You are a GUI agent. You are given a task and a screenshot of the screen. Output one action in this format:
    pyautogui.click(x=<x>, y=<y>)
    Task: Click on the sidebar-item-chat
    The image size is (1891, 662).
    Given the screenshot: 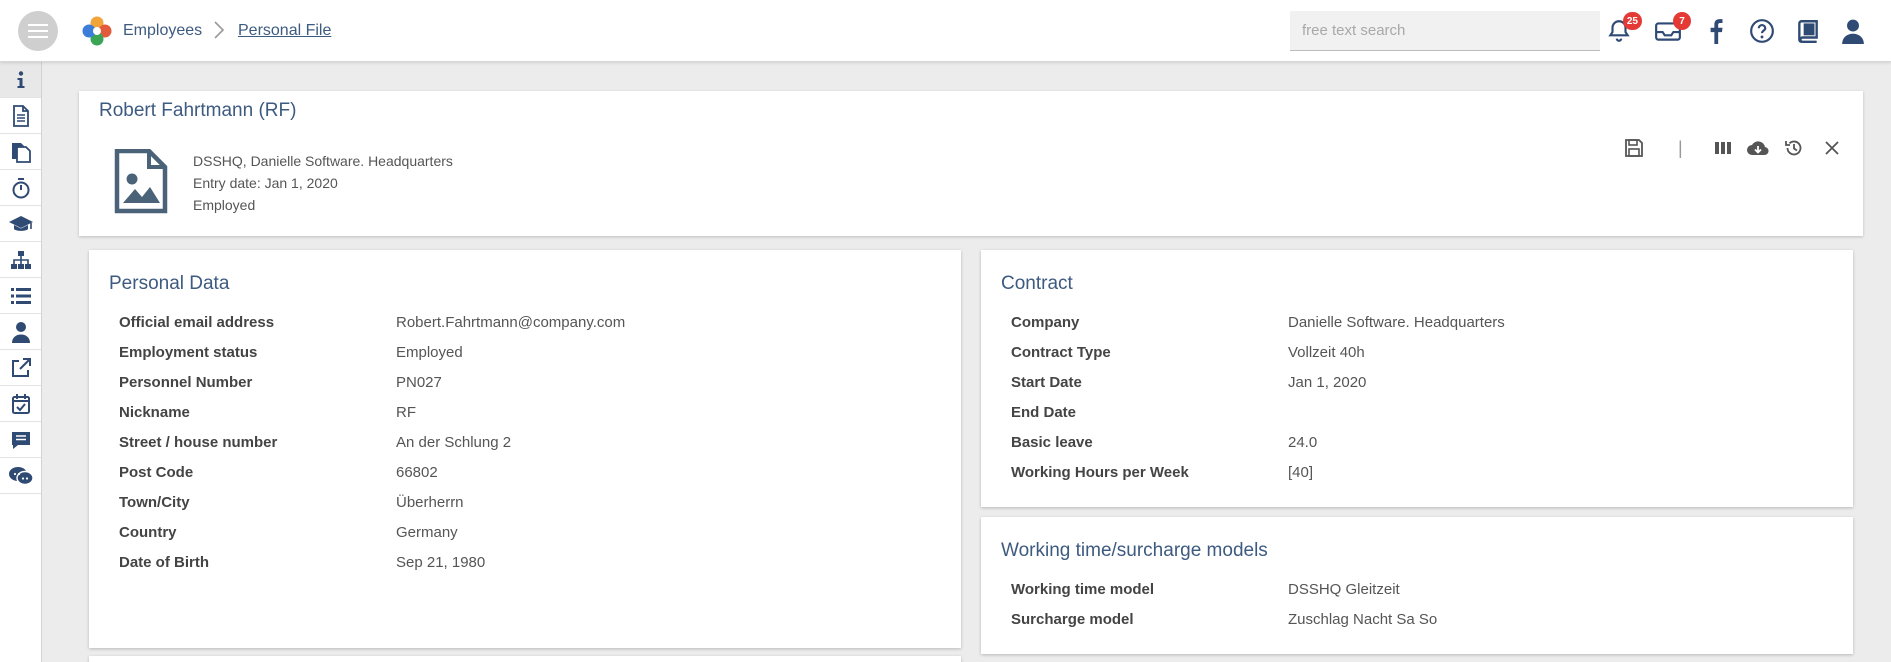 What is the action you would take?
    pyautogui.click(x=20, y=476)
    